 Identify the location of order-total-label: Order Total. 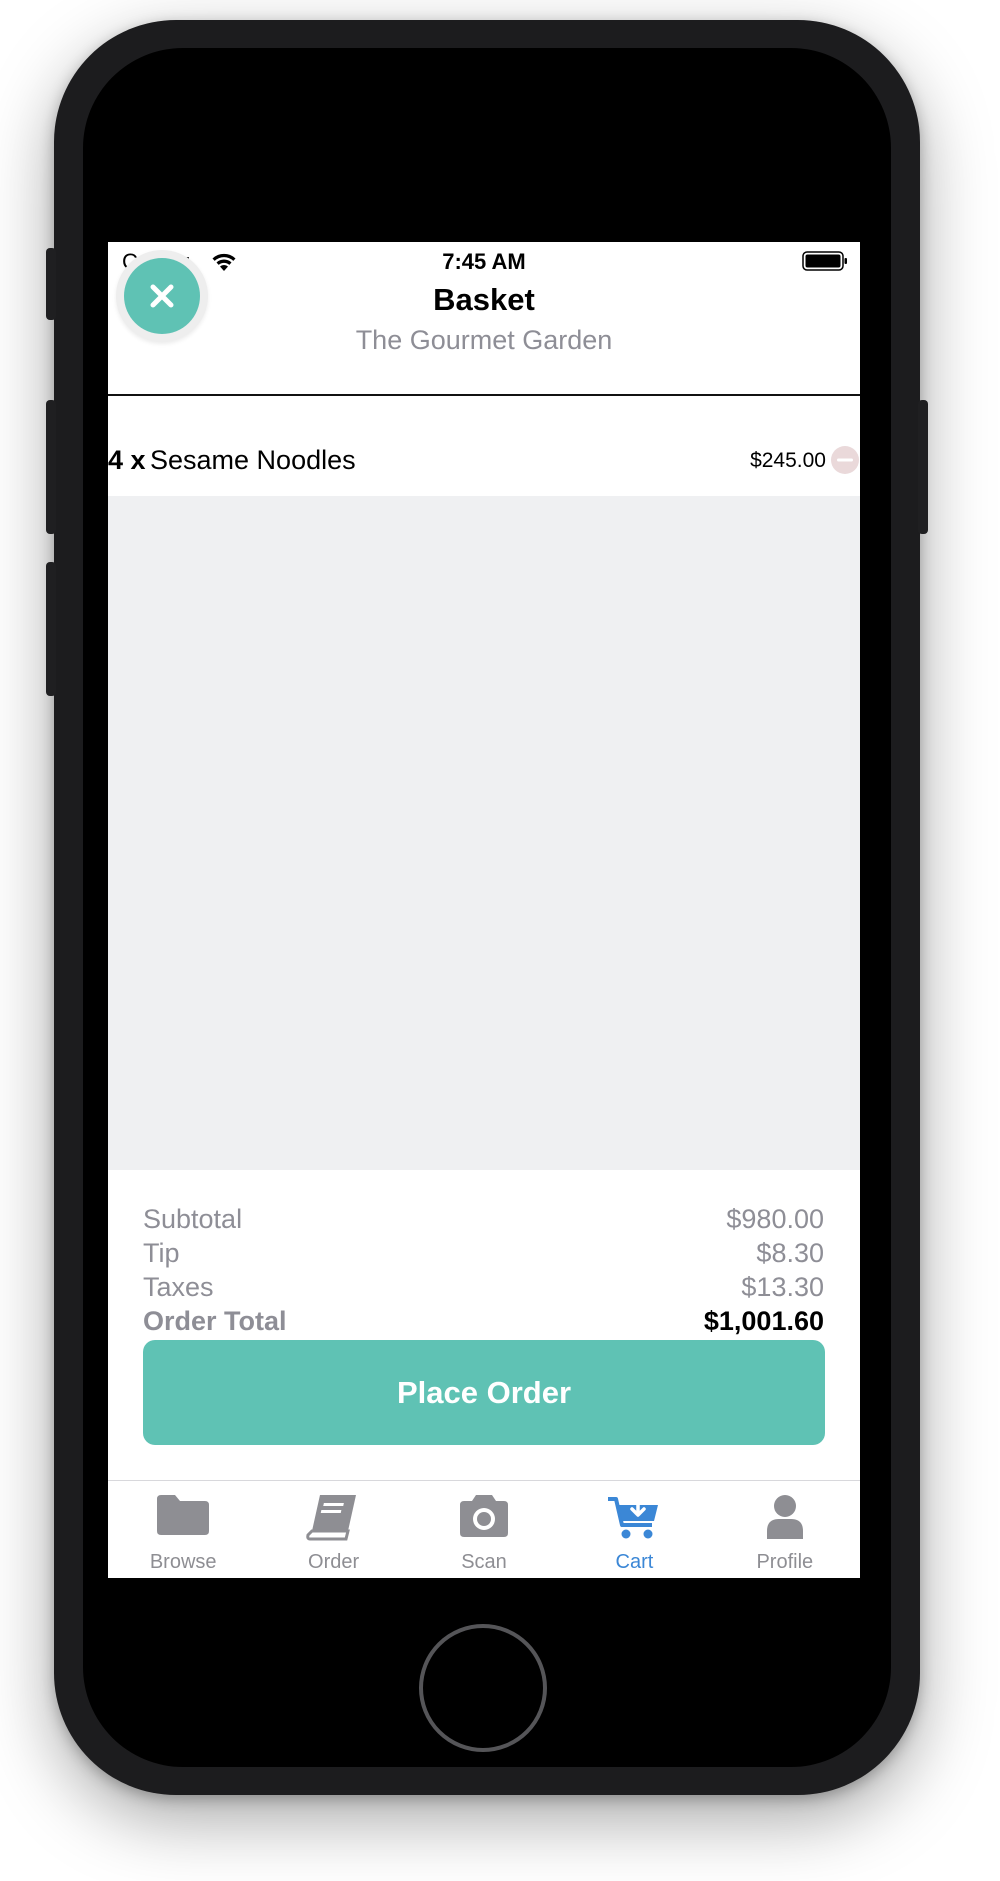
(215, 1321).